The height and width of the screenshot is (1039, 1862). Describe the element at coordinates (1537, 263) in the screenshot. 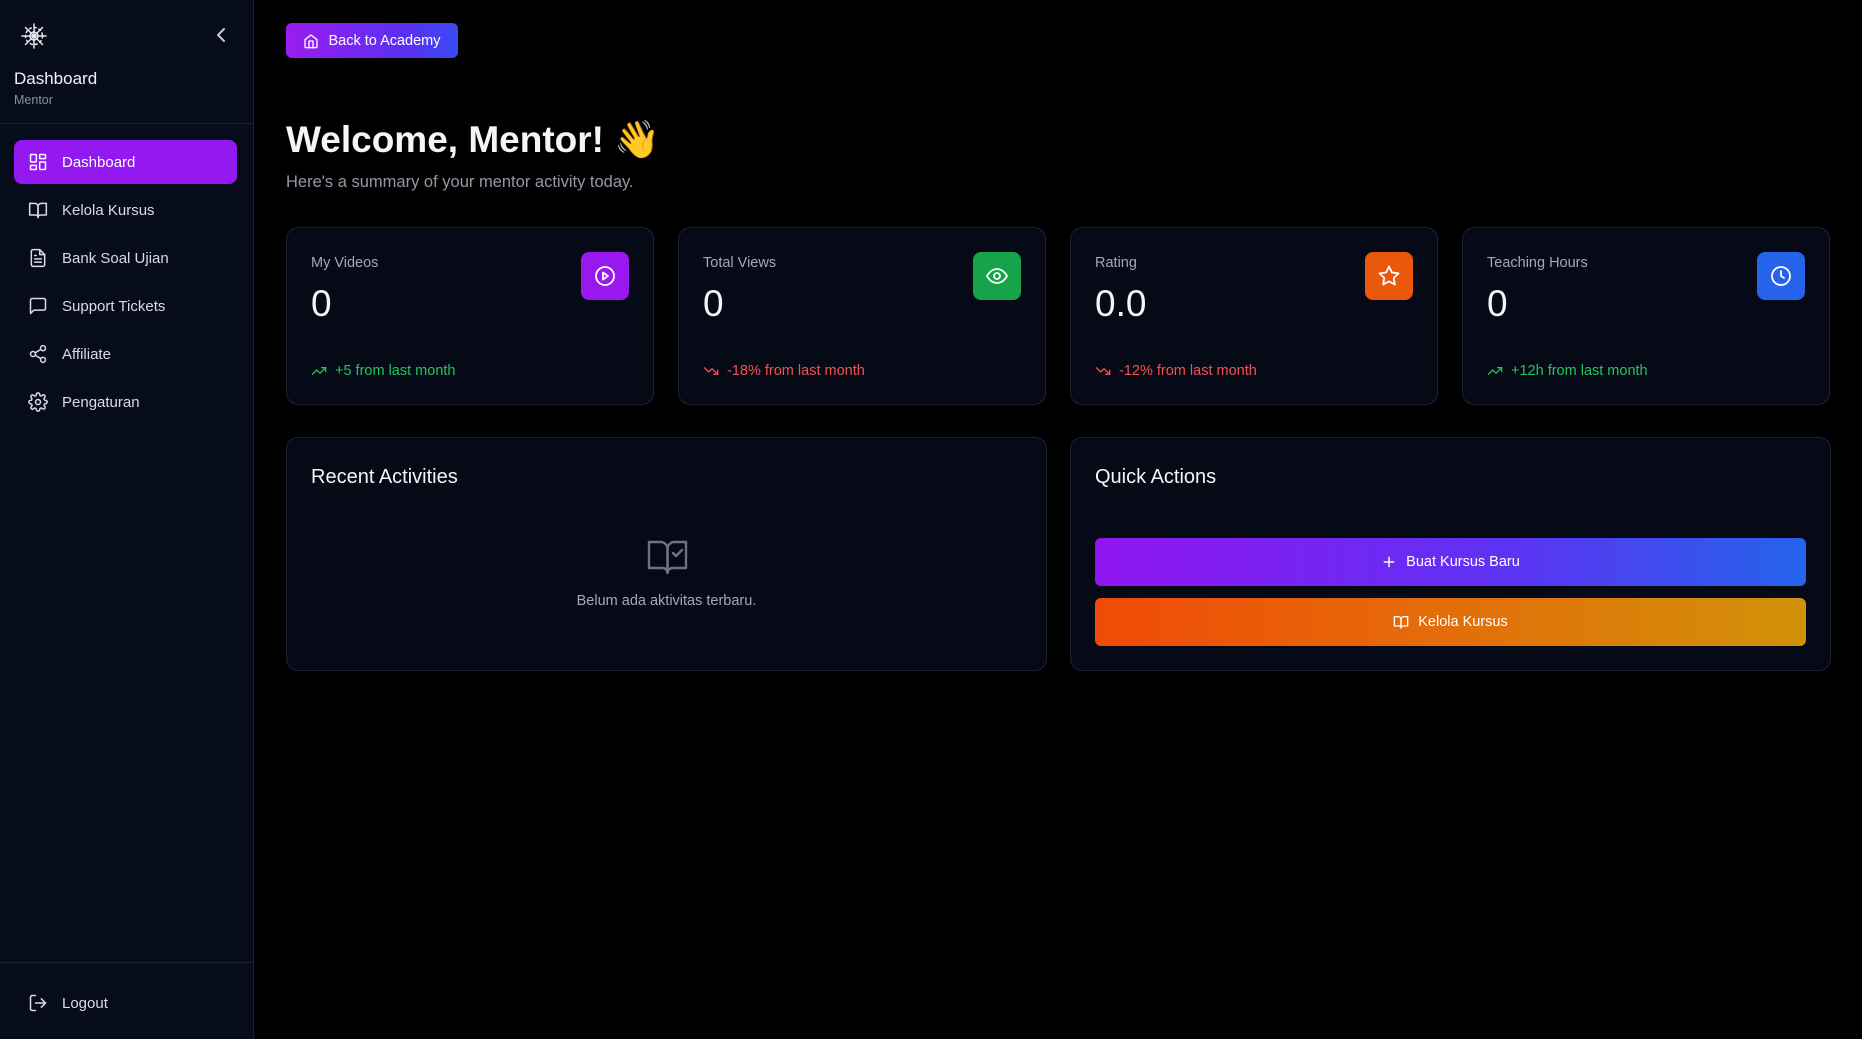

I see `stat-label: Teaching Hours` at that location.